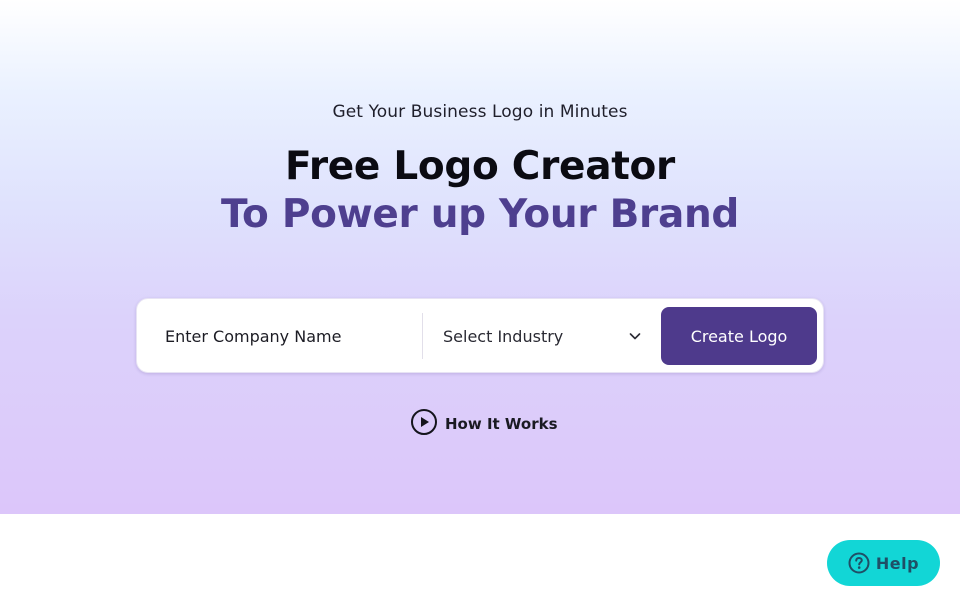 Image resolution: width=960 pixels, height=600 pixels. What do you see at coordinates (859, 563) in the screenshot?
I see `question-circle-icon` at bounding box center [859, 563].